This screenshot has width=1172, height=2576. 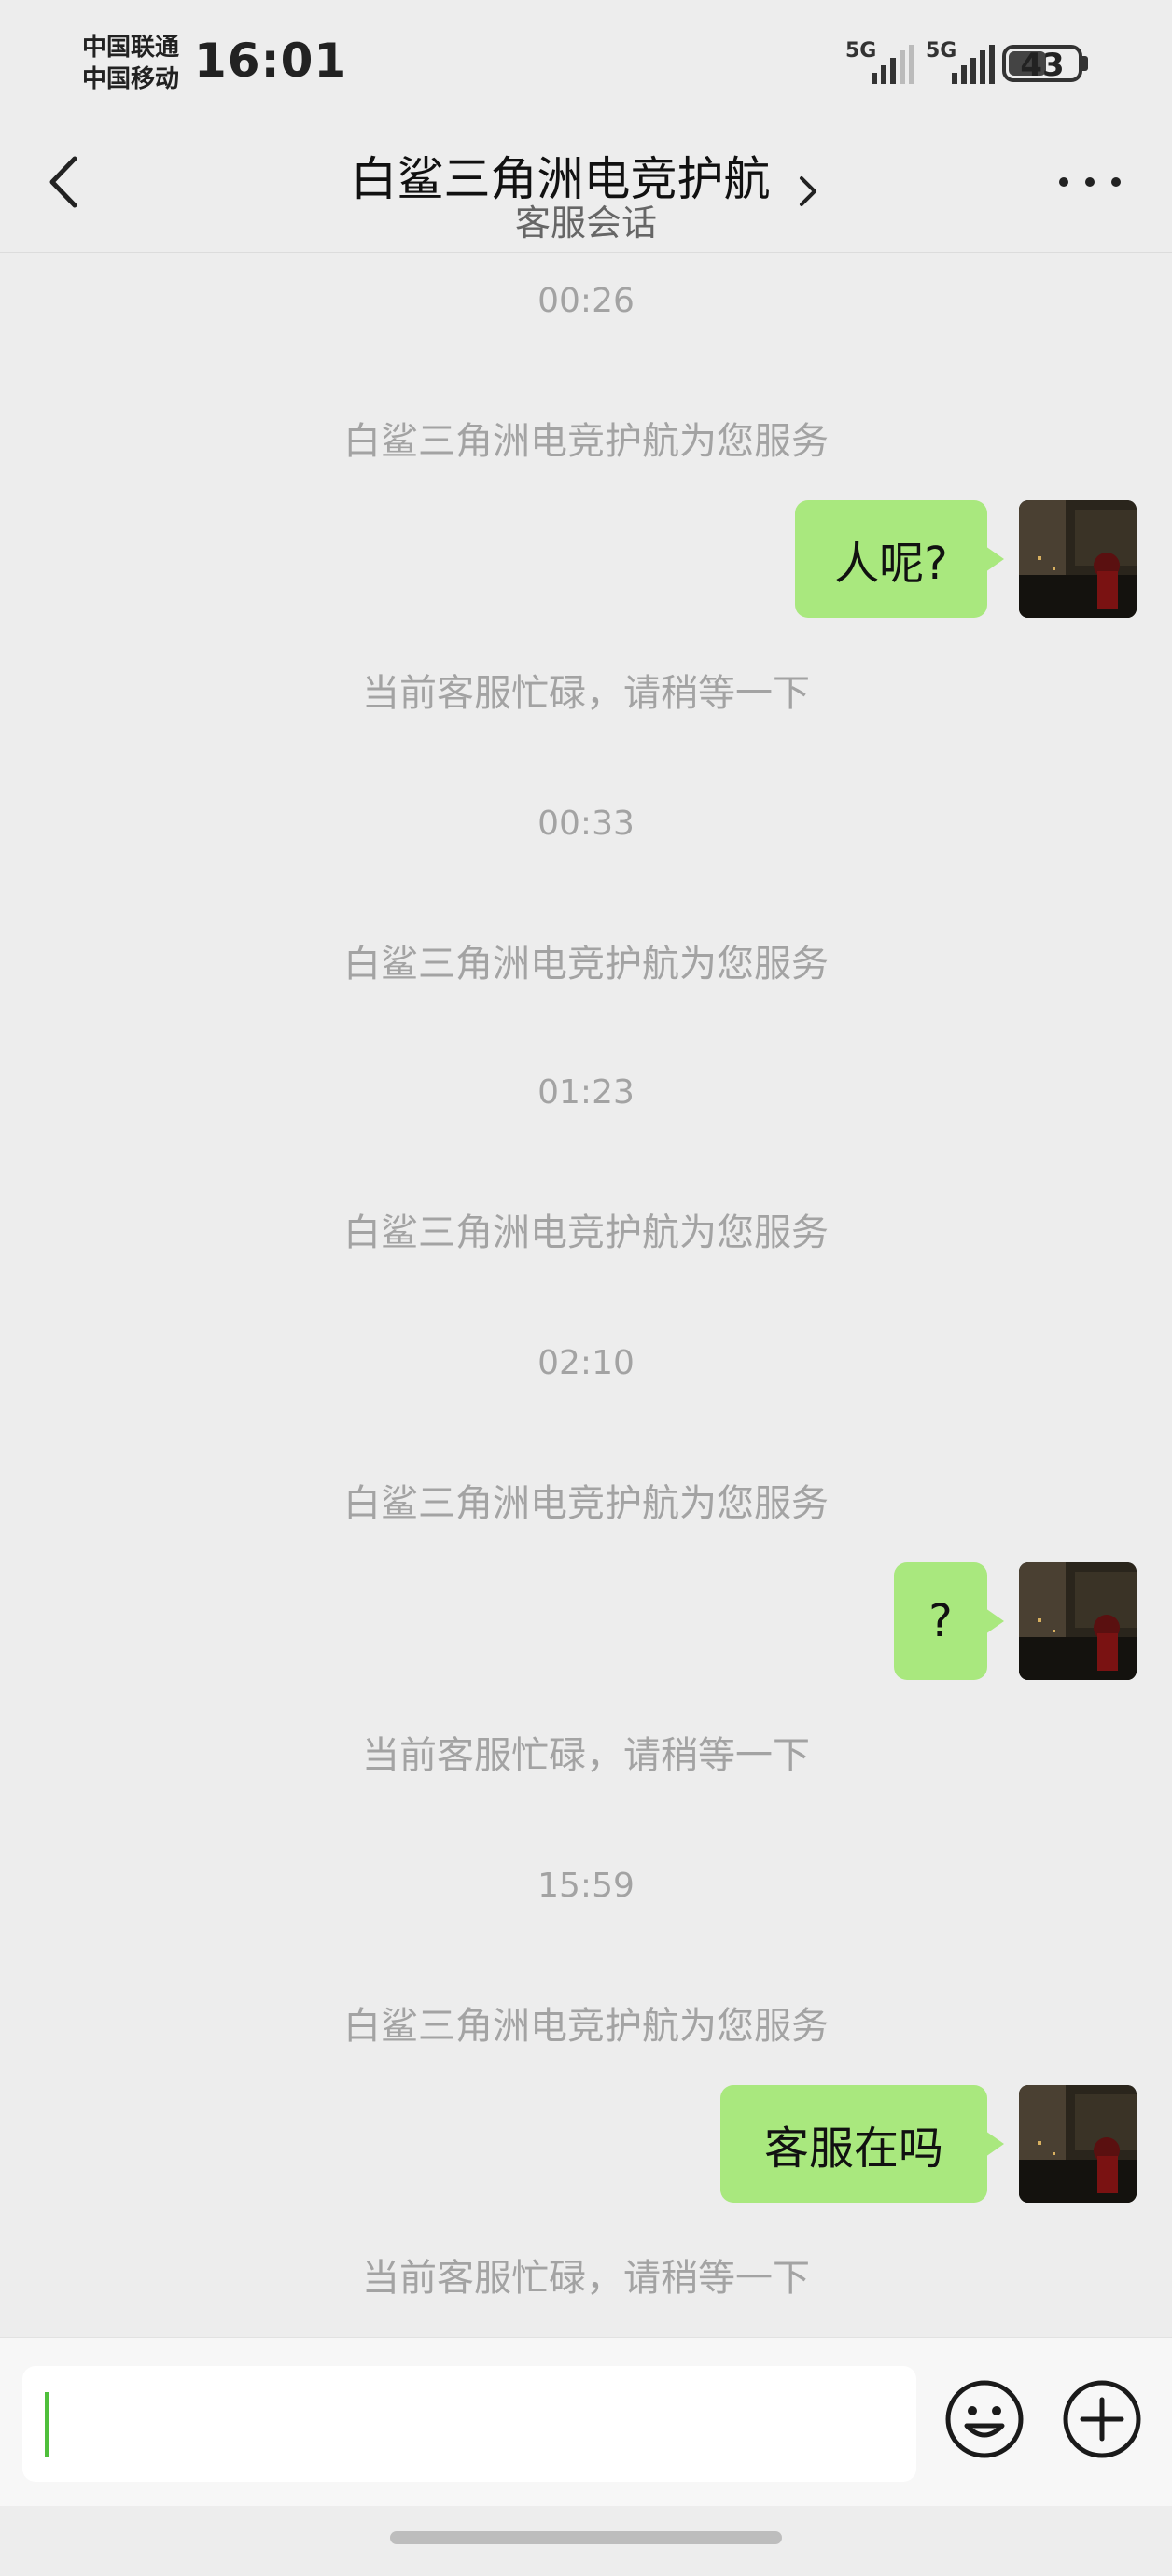 I want to click on timestamp: 00:33, so click(x=586, y=824).